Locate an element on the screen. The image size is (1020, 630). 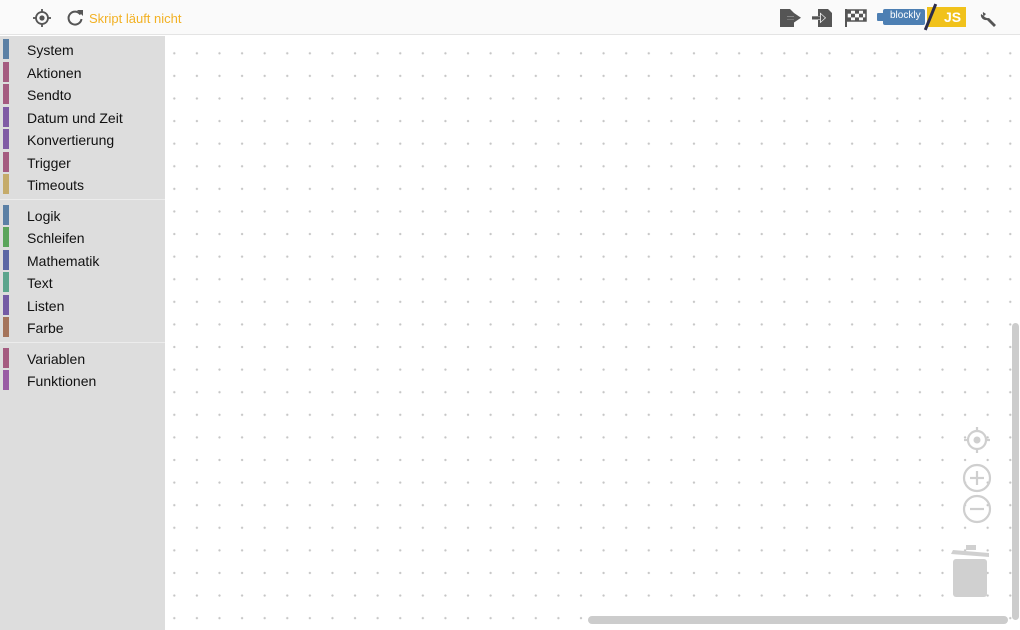
vertical-scrollbar is located at coordinates (1015, 471).